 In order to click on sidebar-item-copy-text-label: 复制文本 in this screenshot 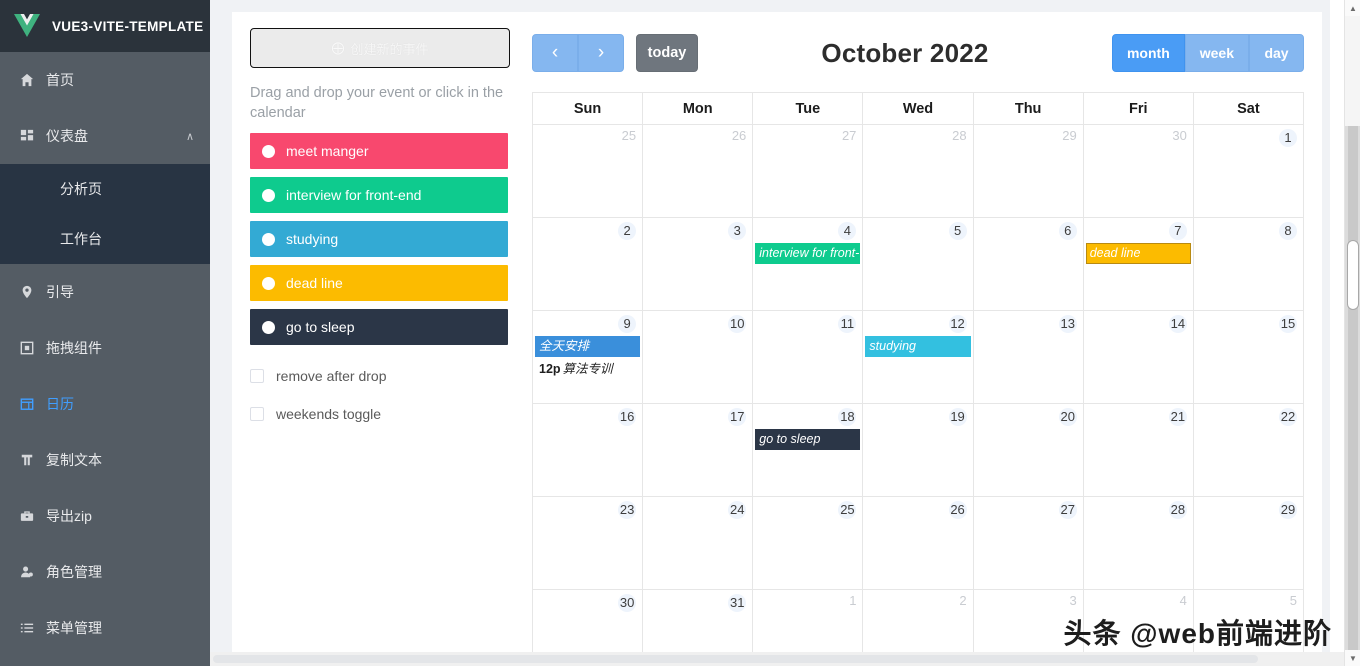, I will do `click(74, 460)`.